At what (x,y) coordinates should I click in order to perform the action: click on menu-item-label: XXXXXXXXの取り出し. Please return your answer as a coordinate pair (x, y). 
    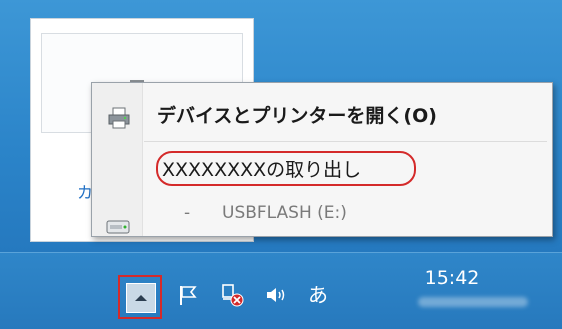
    Looking at the image, I should click on (262, 170).